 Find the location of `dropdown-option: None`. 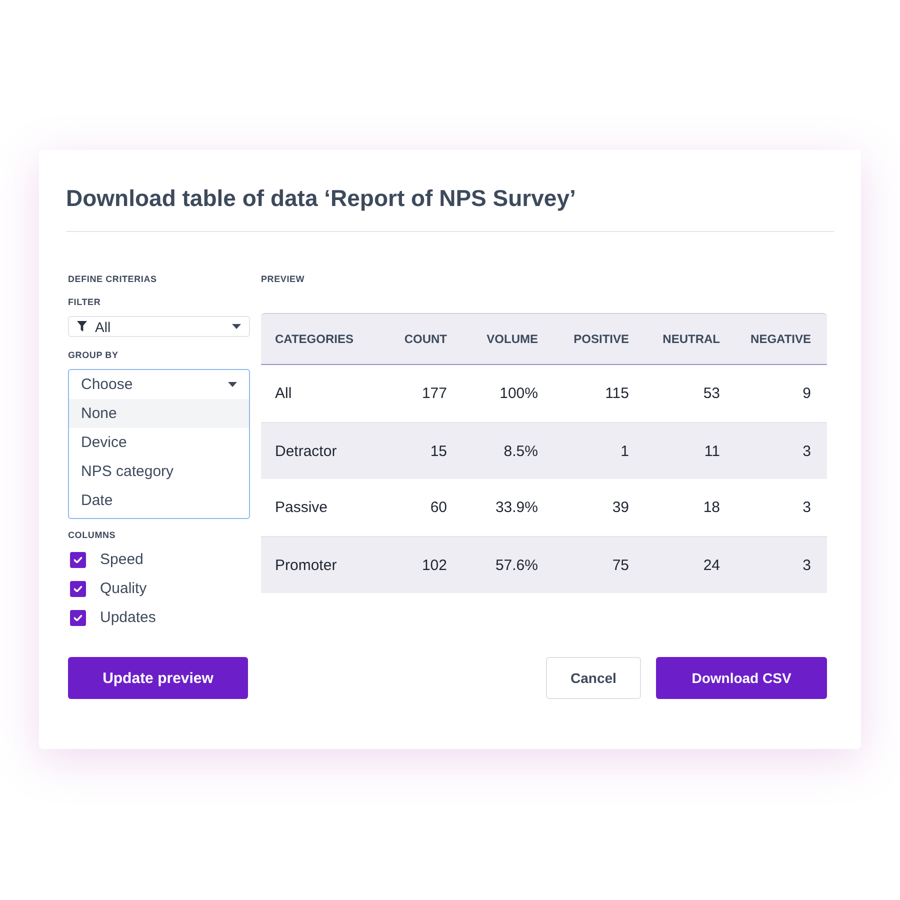

dropdown-option: None is located at coordinates (159, 413).